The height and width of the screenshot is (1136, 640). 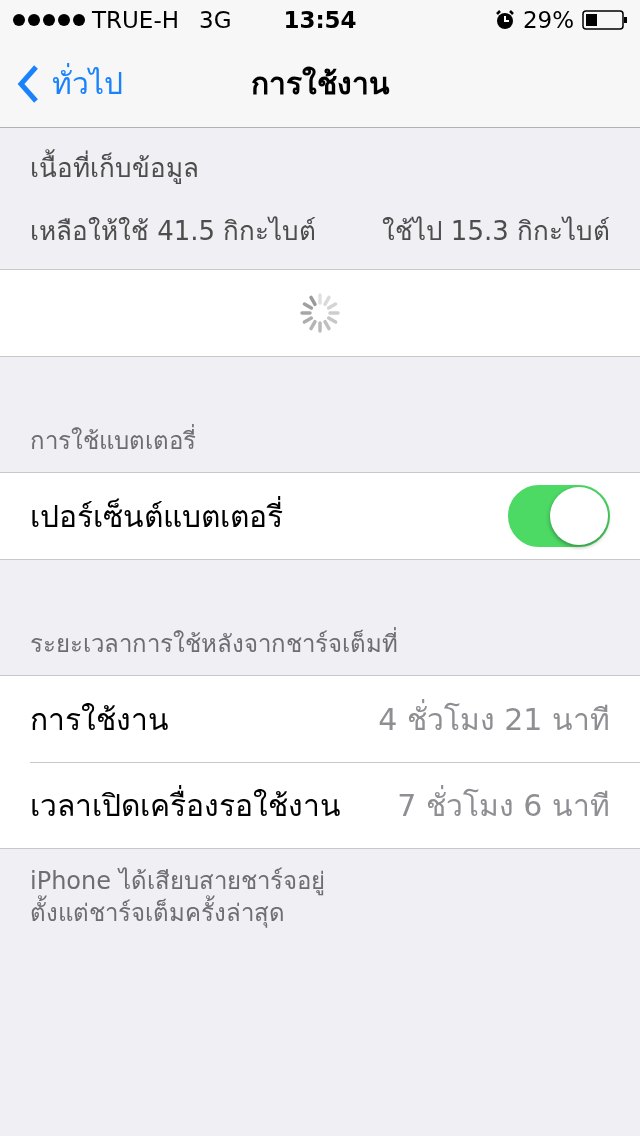 What do you see at coordinates (135, 20) in the screenshot?
I see `carrier-name: TRUE-H` at bounding box center [135, 20].